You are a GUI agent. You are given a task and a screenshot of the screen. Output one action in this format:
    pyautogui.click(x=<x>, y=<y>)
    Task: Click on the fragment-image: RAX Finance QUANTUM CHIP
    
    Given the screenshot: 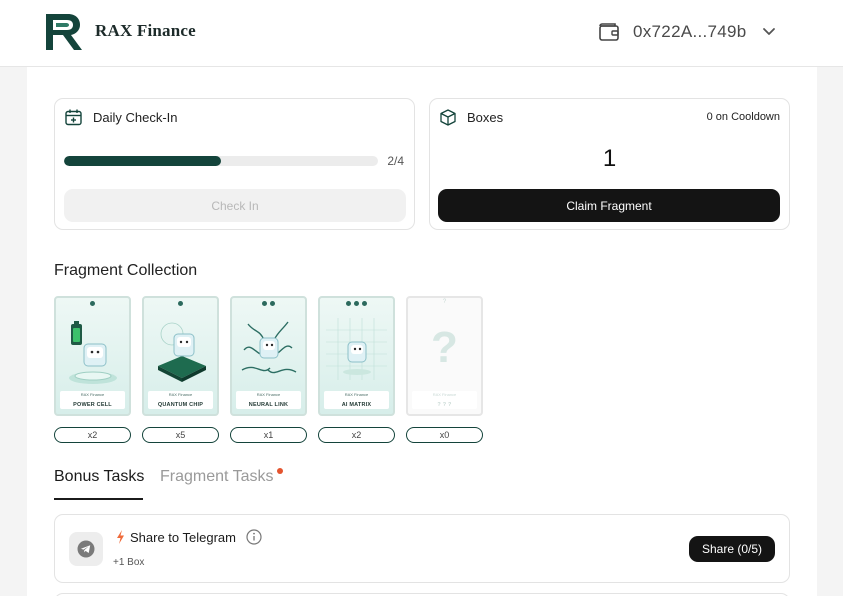 What is the action you would take?
    pyautogui.click(x=180, y=356)
    